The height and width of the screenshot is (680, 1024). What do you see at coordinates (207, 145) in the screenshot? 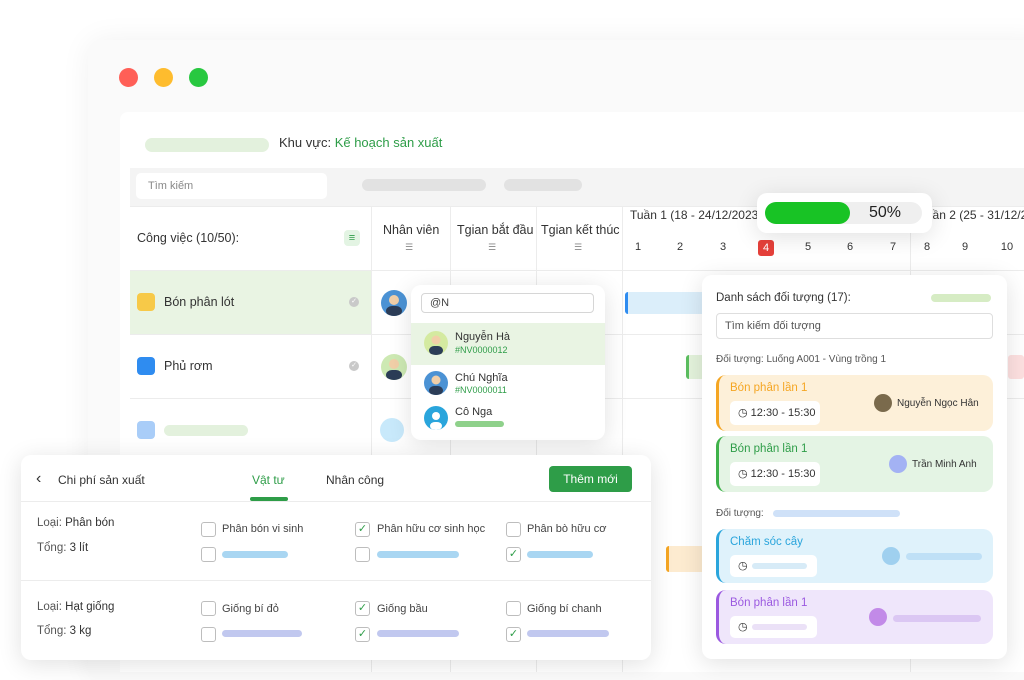
I see `logo-placeholder` at bounding box center [207, 145].